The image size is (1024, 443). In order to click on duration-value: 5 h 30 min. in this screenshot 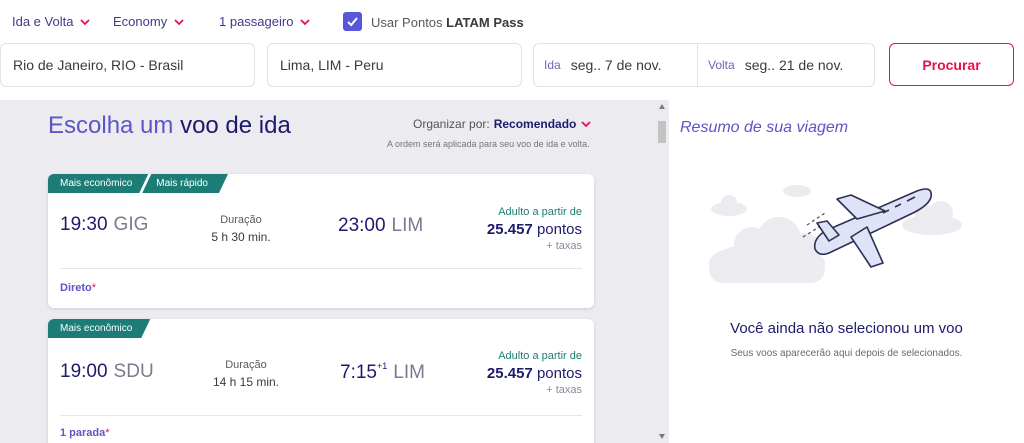, I will do `click(241, 237)`.